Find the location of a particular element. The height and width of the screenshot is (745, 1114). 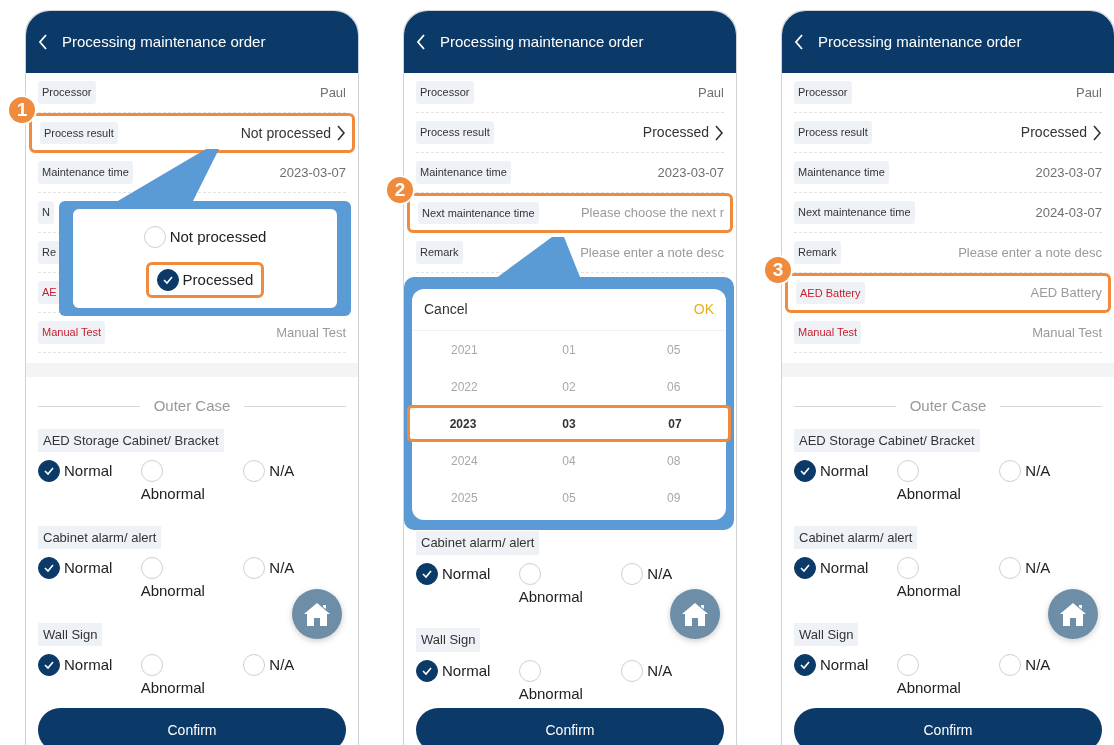

picker-value: 2021 is located at coordinates (464, 349).